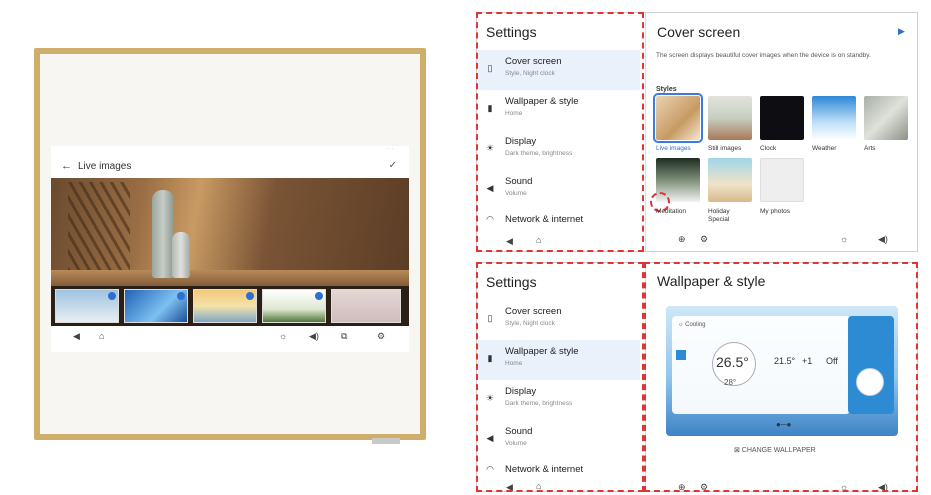  I want to click on style-tile-arts, so click(886, 118).